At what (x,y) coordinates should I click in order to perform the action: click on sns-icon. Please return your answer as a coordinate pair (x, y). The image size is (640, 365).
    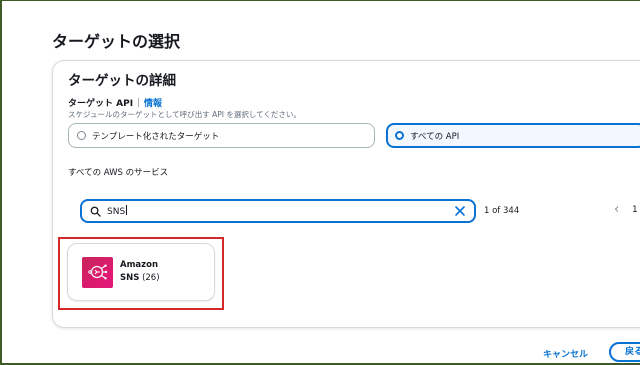
    Looking at the image, I should click on (97, 272).